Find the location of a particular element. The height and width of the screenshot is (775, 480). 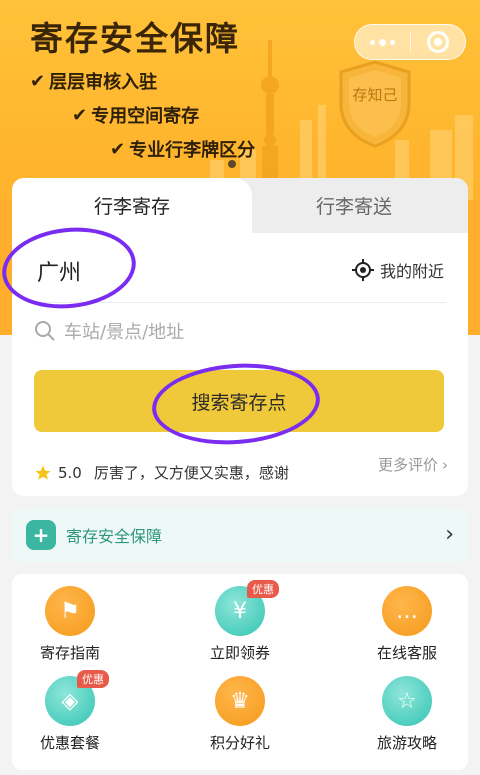

latest-review: 5.0 厉害了，又方便又实惠，感谢 is located at coordinates (161, 472).